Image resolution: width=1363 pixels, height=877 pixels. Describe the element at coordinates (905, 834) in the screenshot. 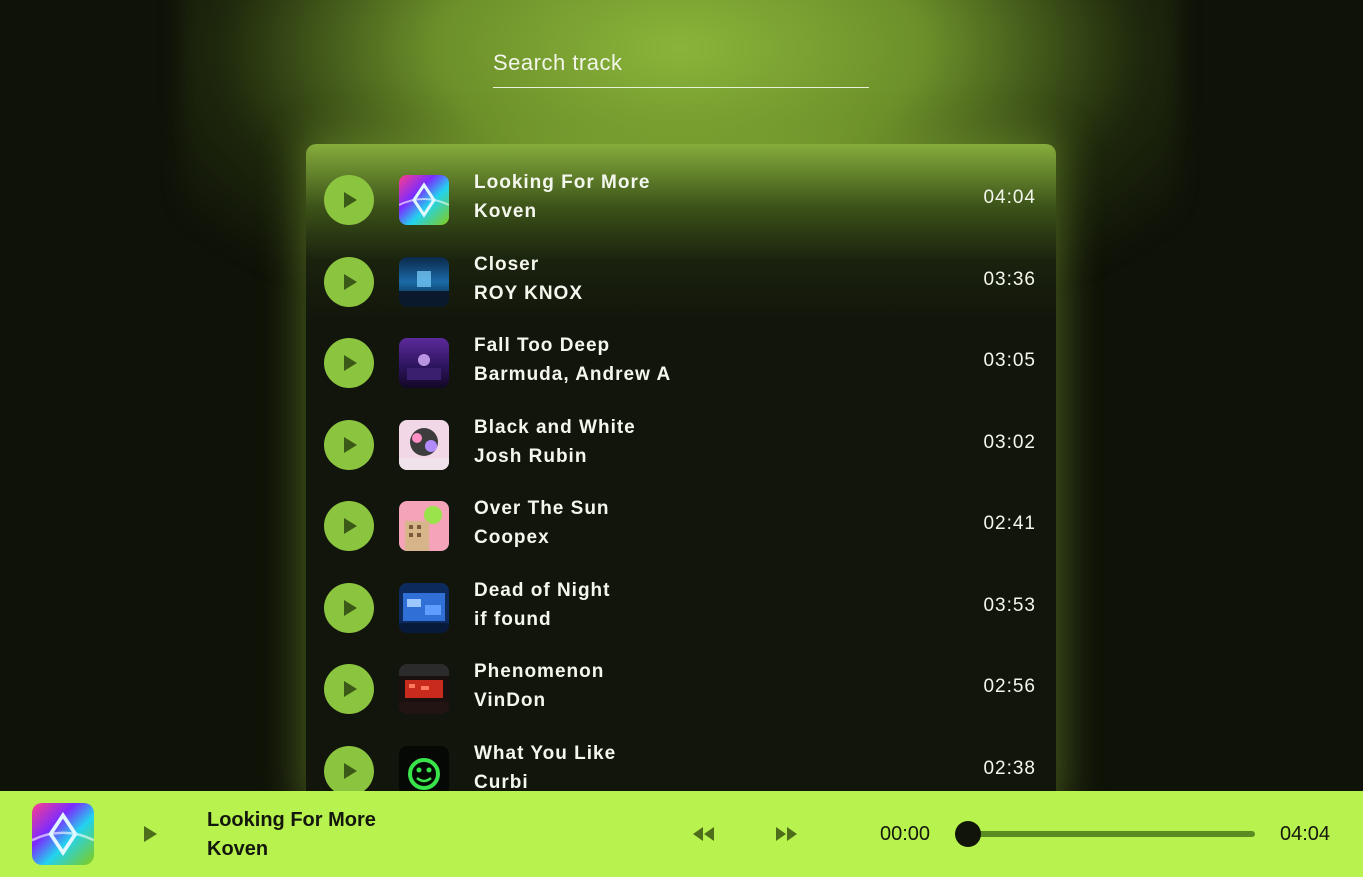

I see `current-time: 00:00` at that location.